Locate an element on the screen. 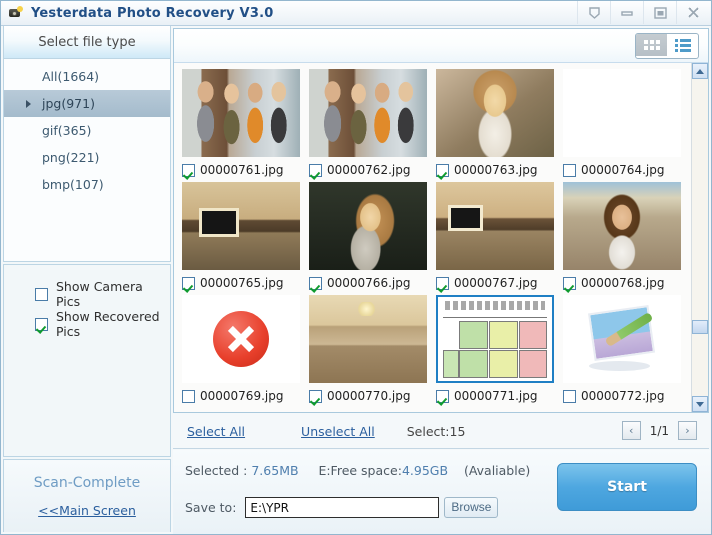 The height and width of the screenshot is (535, 712). select-all-link: Select All is located at coordinates (216, 431).